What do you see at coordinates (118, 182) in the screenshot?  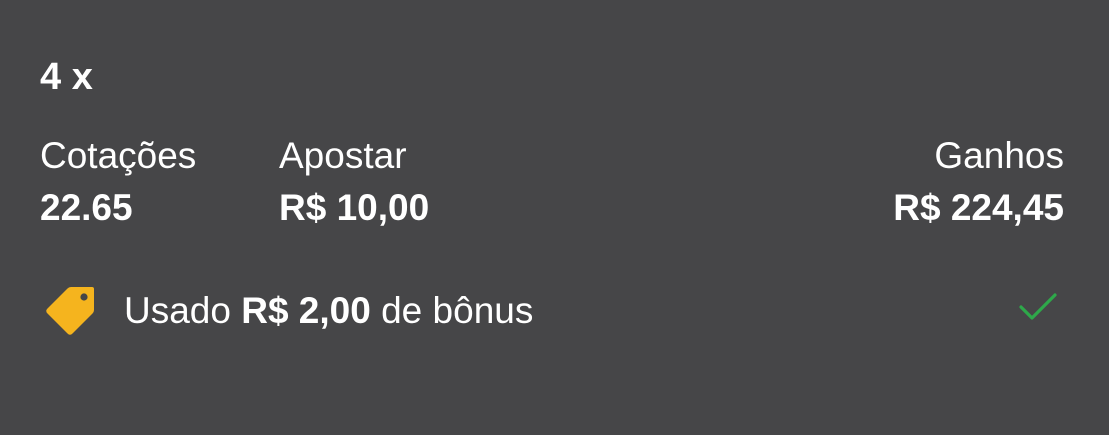 I see `odds-column: Cotações 22.65` at bounding box center [118, 182].